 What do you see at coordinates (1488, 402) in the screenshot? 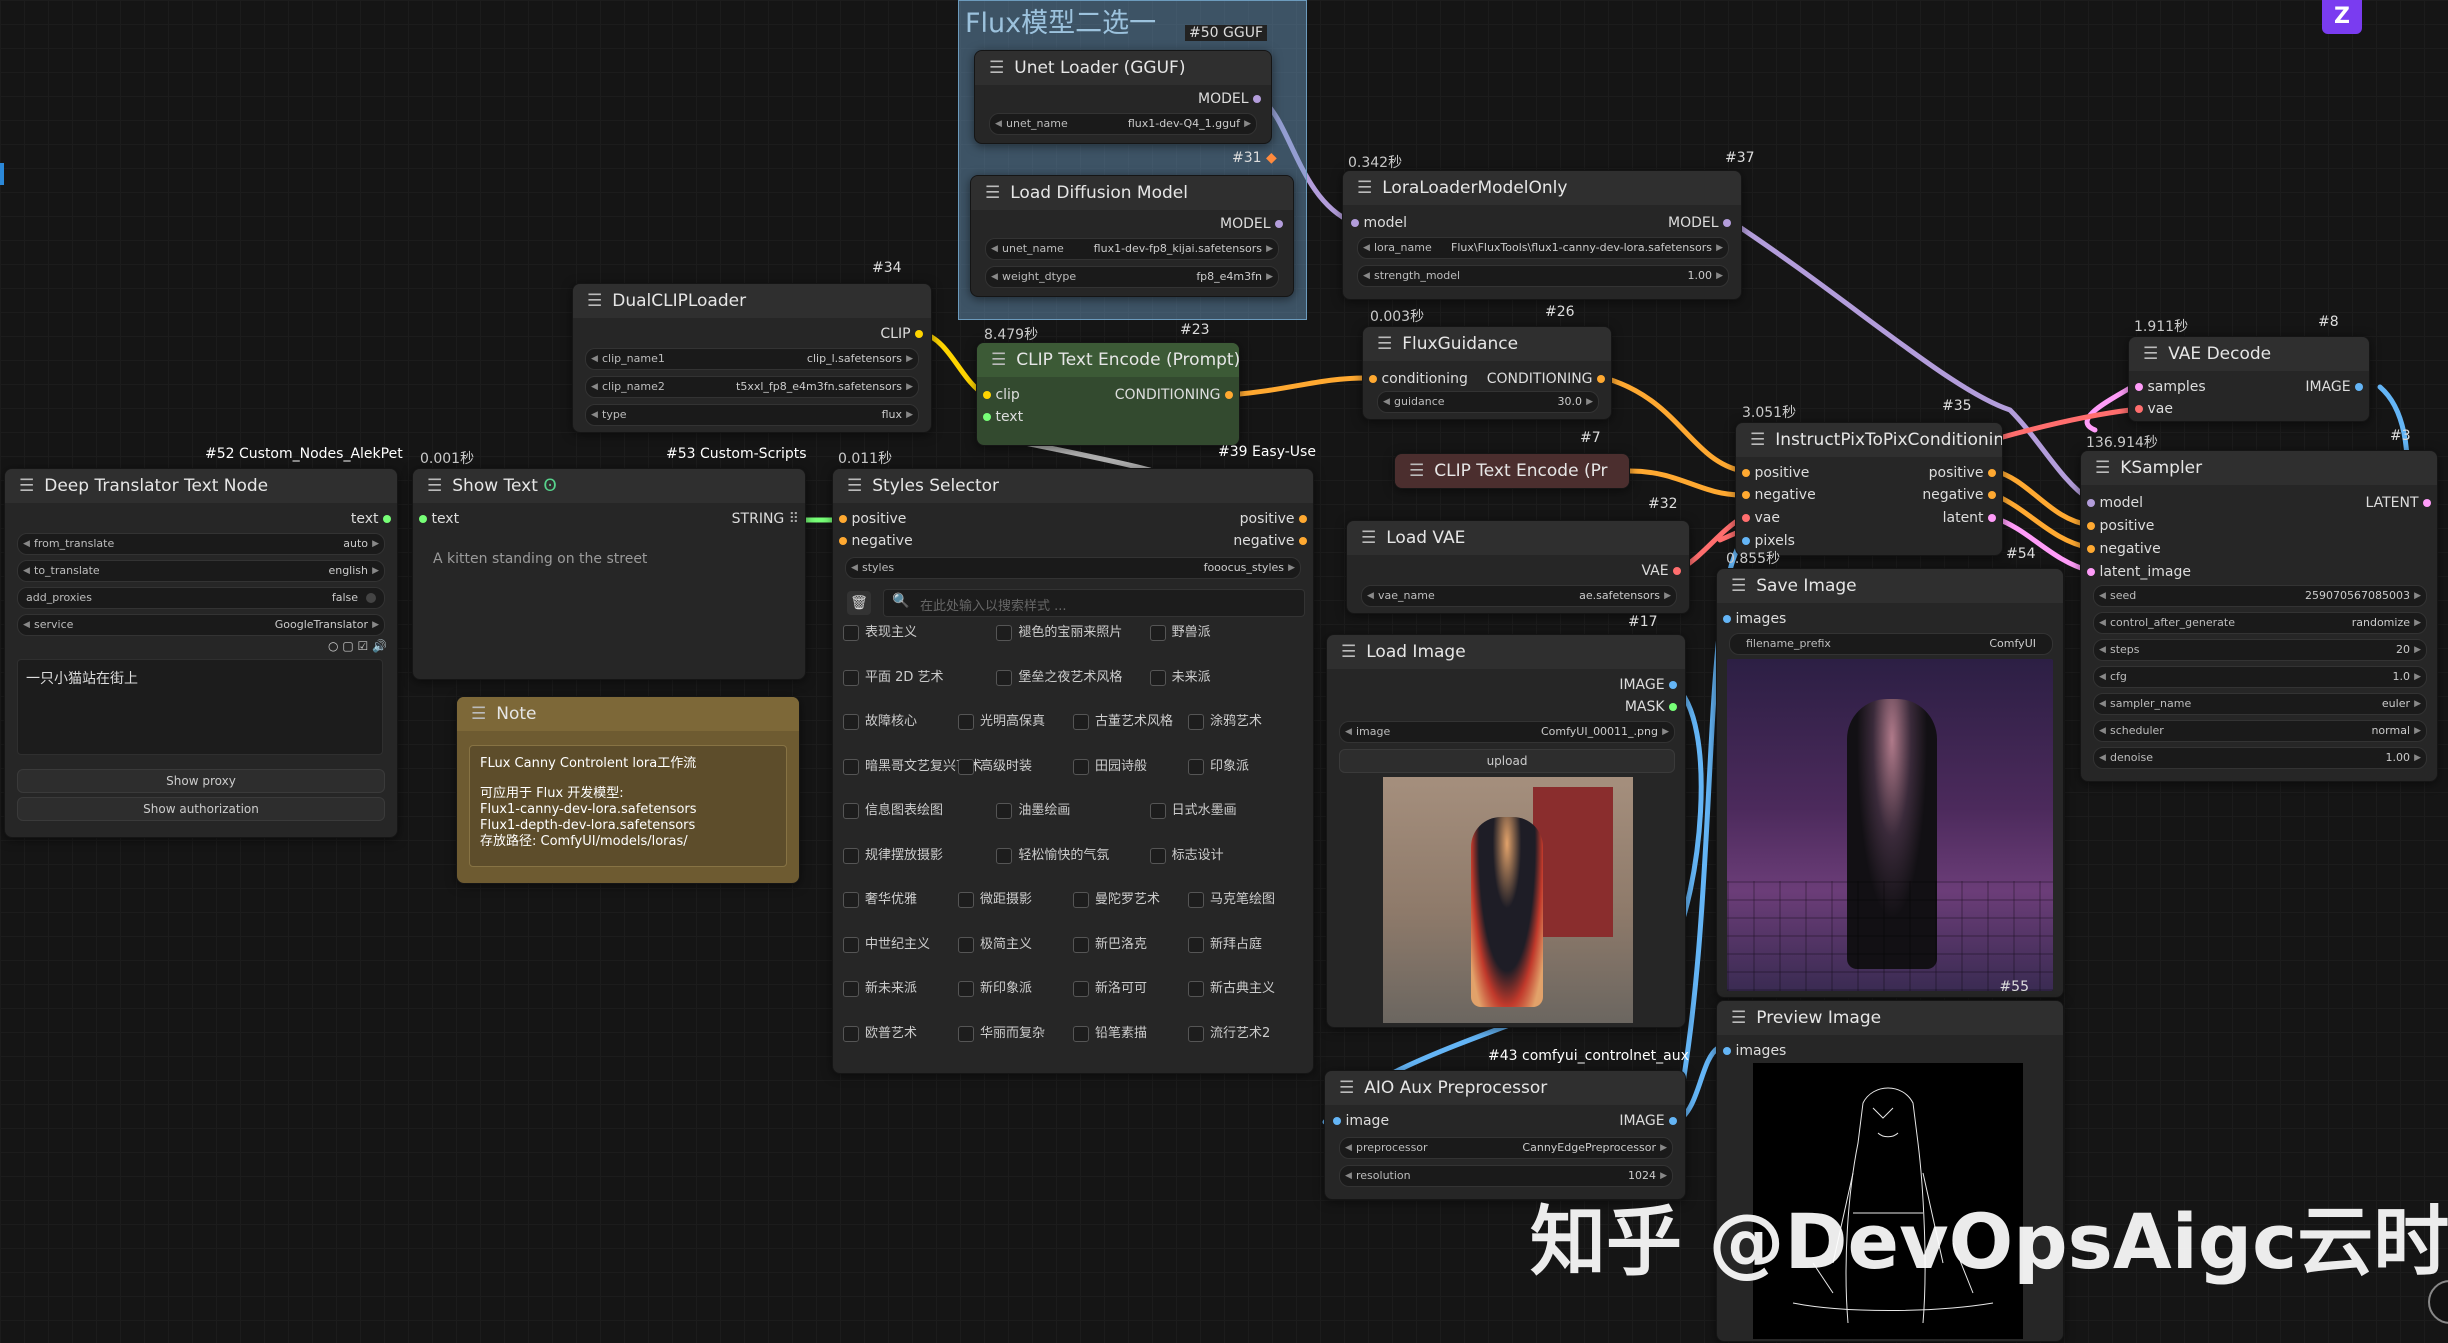
I see `guidance-widget: ◀ guidance 30.0 ▶` at bounding box center [1488, 402].